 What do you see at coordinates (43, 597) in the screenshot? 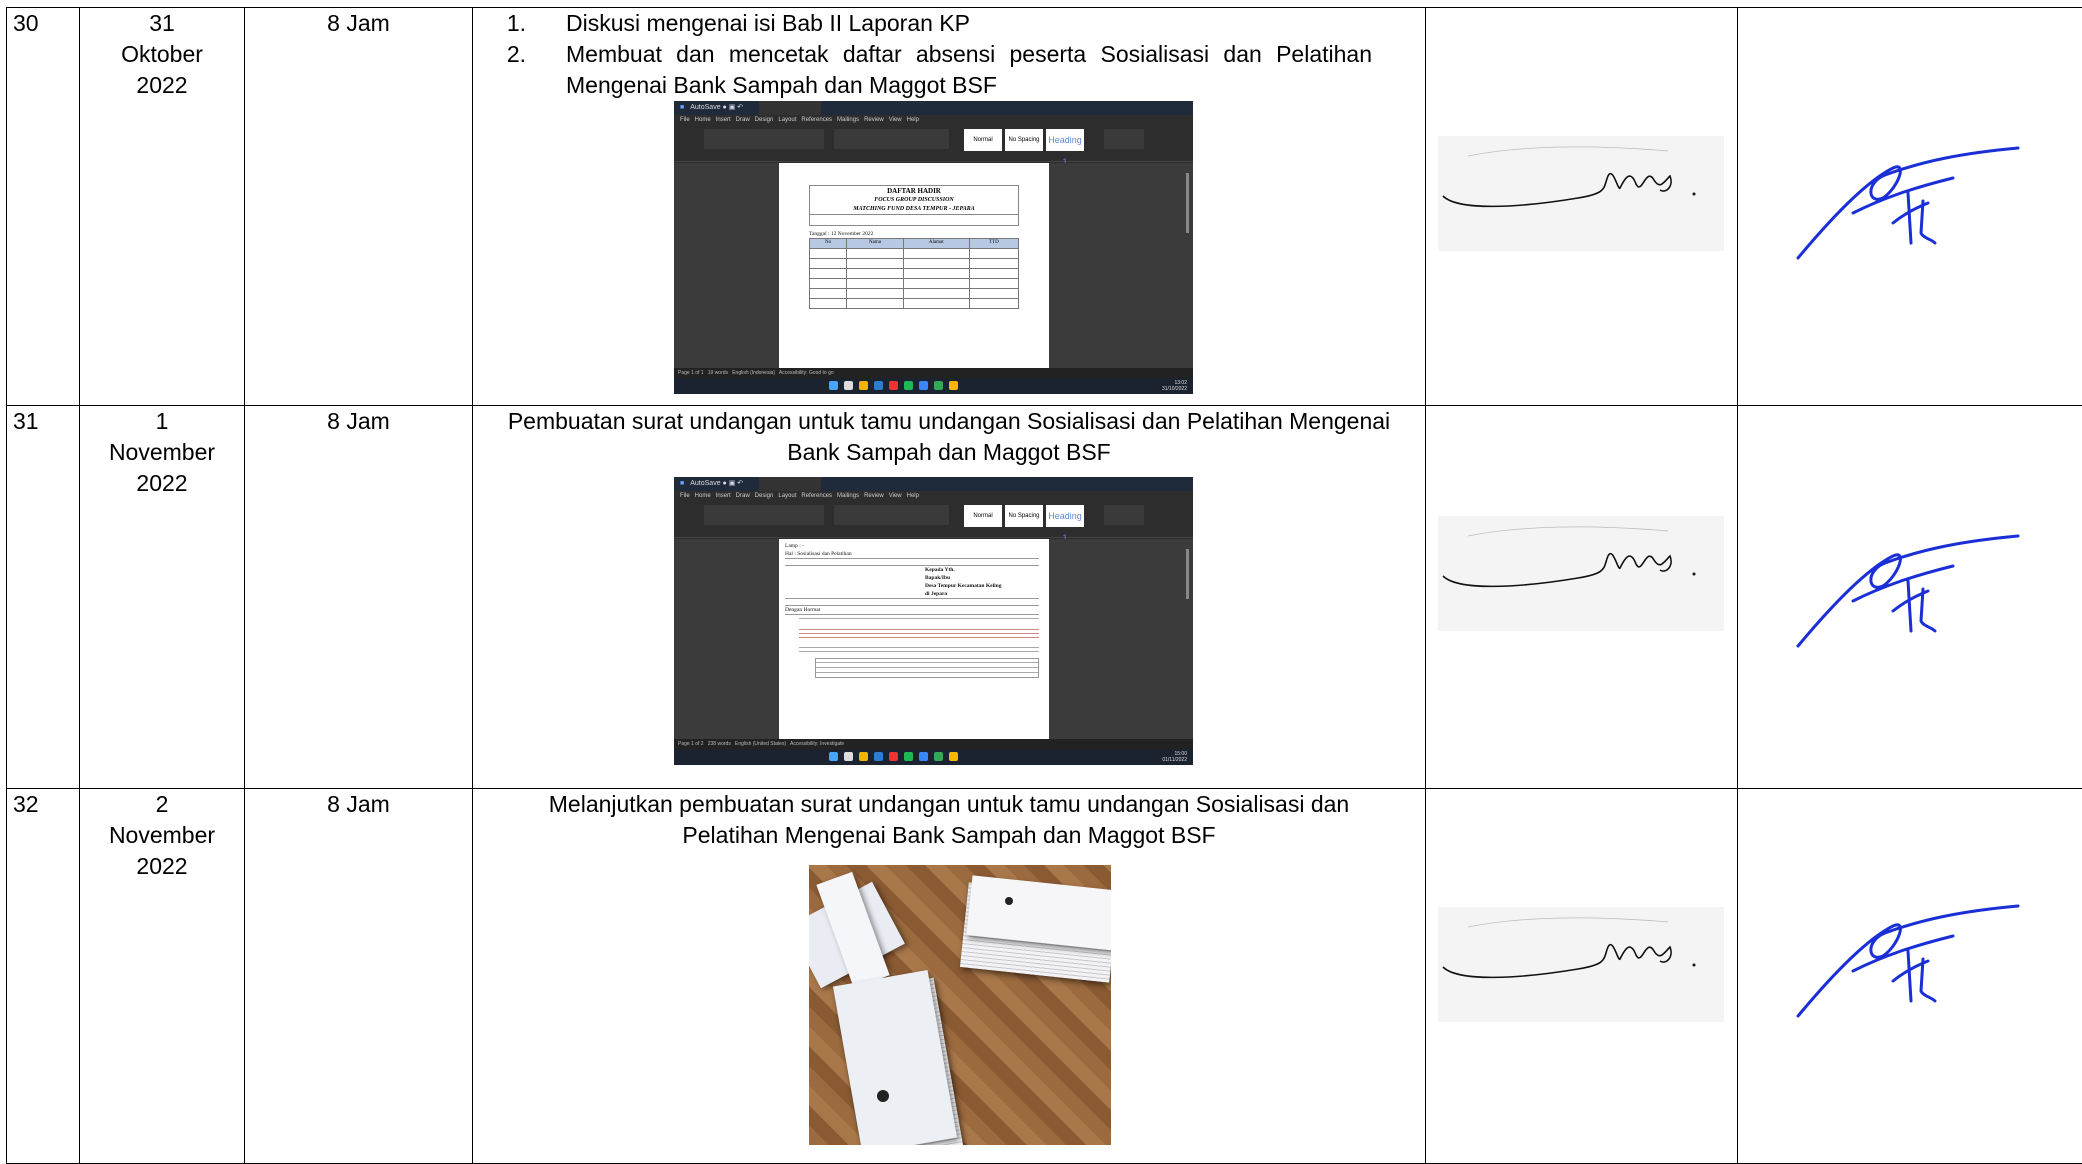
I see `row-number: 31` at bounding box center [43, 597].